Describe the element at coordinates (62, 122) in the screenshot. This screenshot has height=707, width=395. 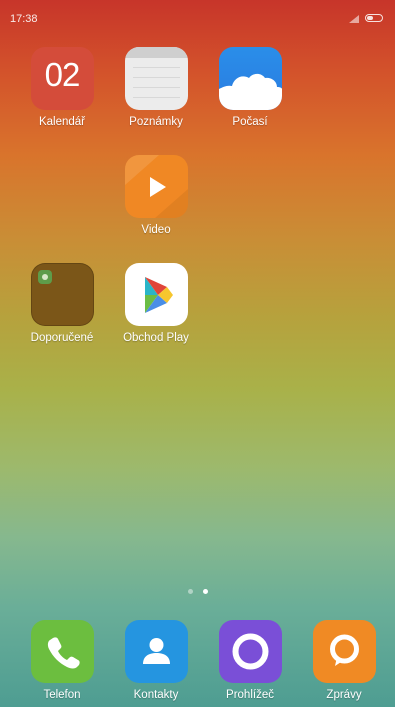
I see `app-label: Kalendář` at that location.